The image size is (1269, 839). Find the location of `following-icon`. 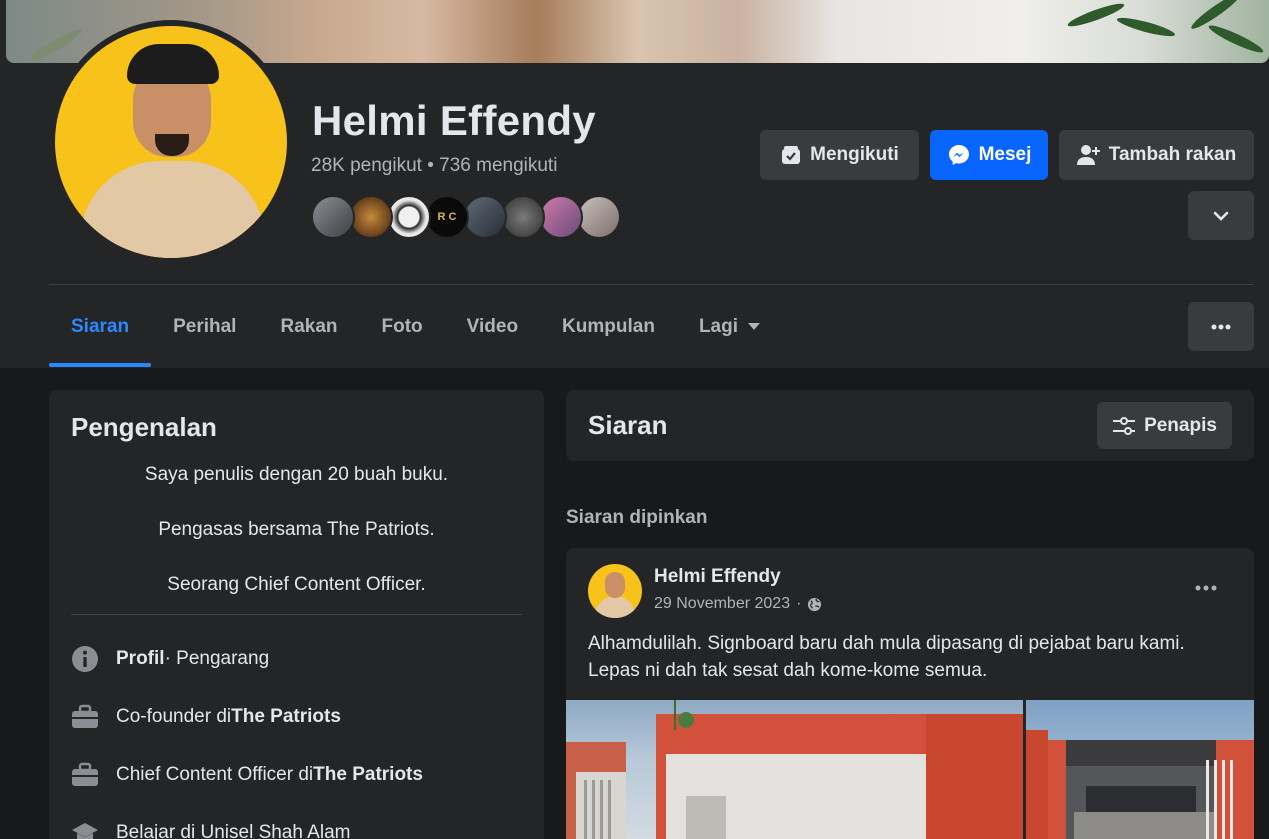

following-icon is located at coordinates (791, 155).